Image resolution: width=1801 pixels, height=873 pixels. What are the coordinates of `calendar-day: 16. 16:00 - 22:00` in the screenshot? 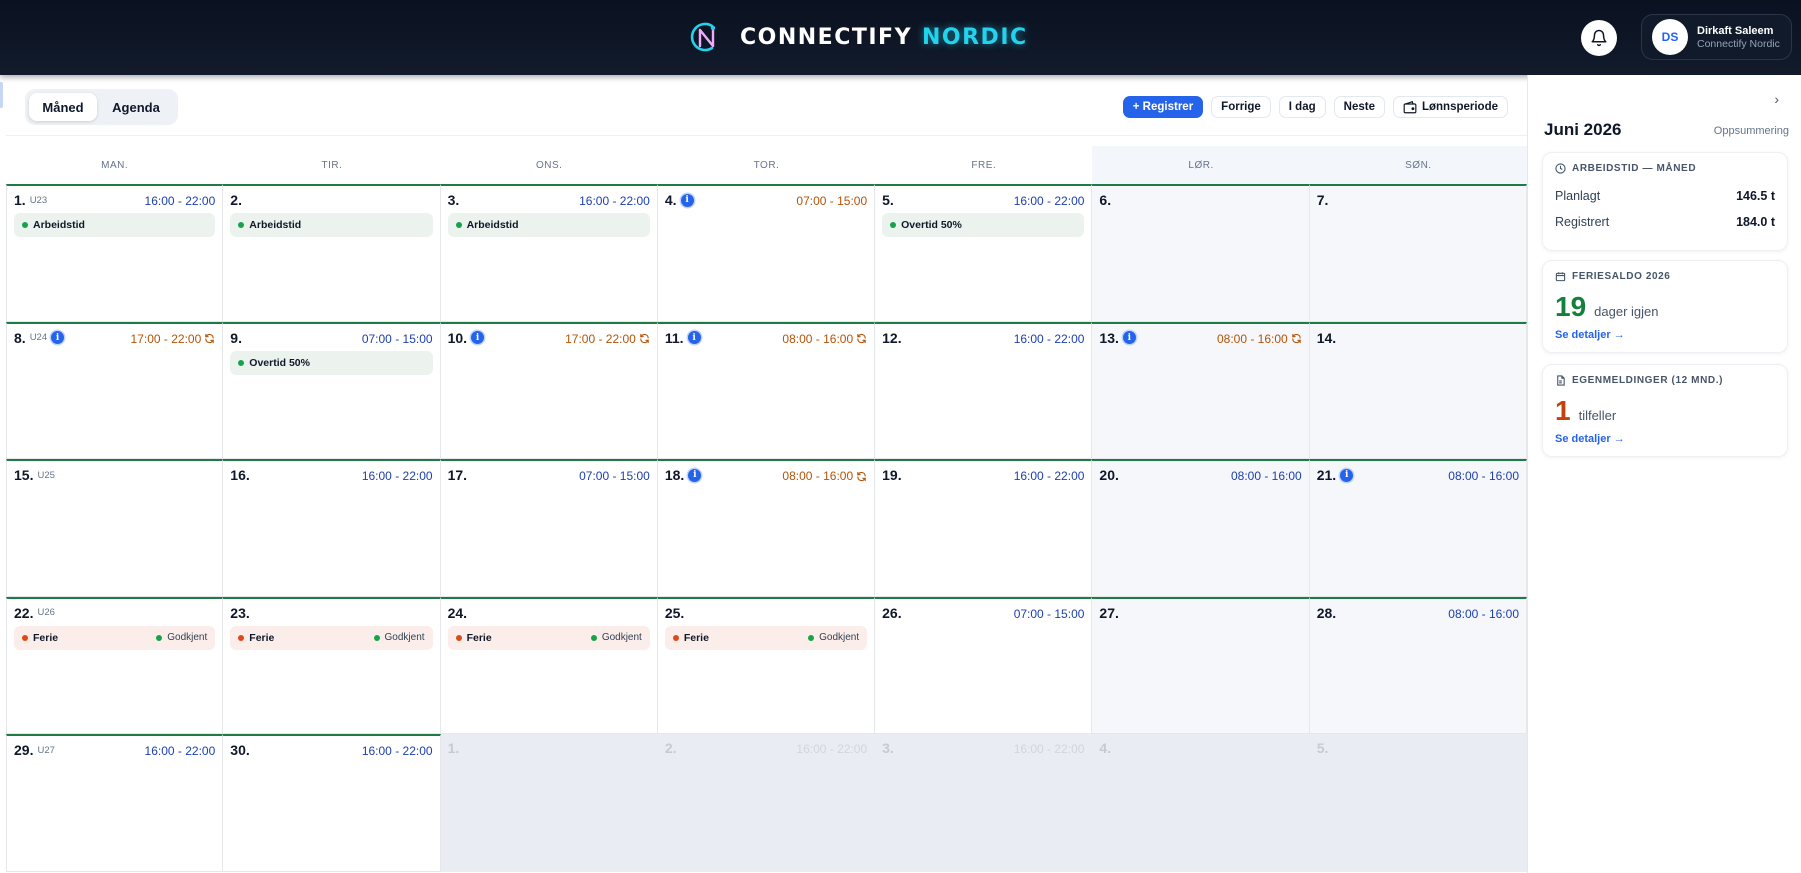 It's located at (332, 528).